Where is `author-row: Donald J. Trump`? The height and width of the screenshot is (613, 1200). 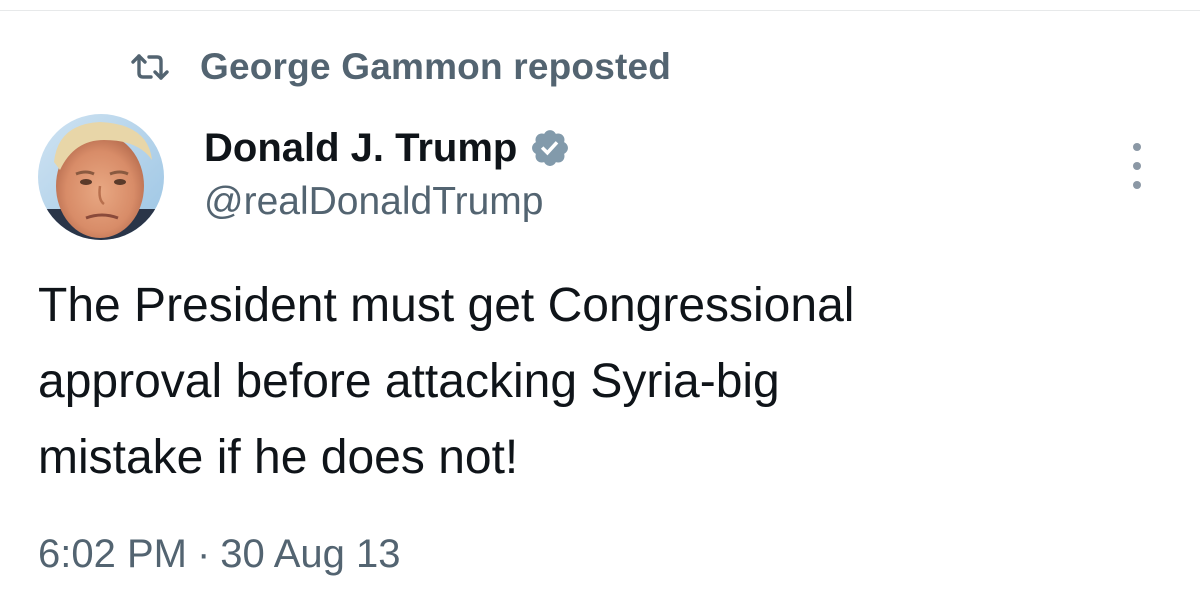
author-row: Donald J. Trump is located at coordinates (387, 148).